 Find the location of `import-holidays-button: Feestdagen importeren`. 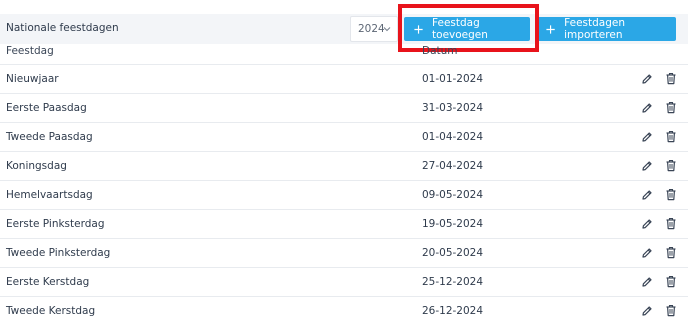

import-holidays-button: Feestdagen importeren is located at coordinates (606, 29).